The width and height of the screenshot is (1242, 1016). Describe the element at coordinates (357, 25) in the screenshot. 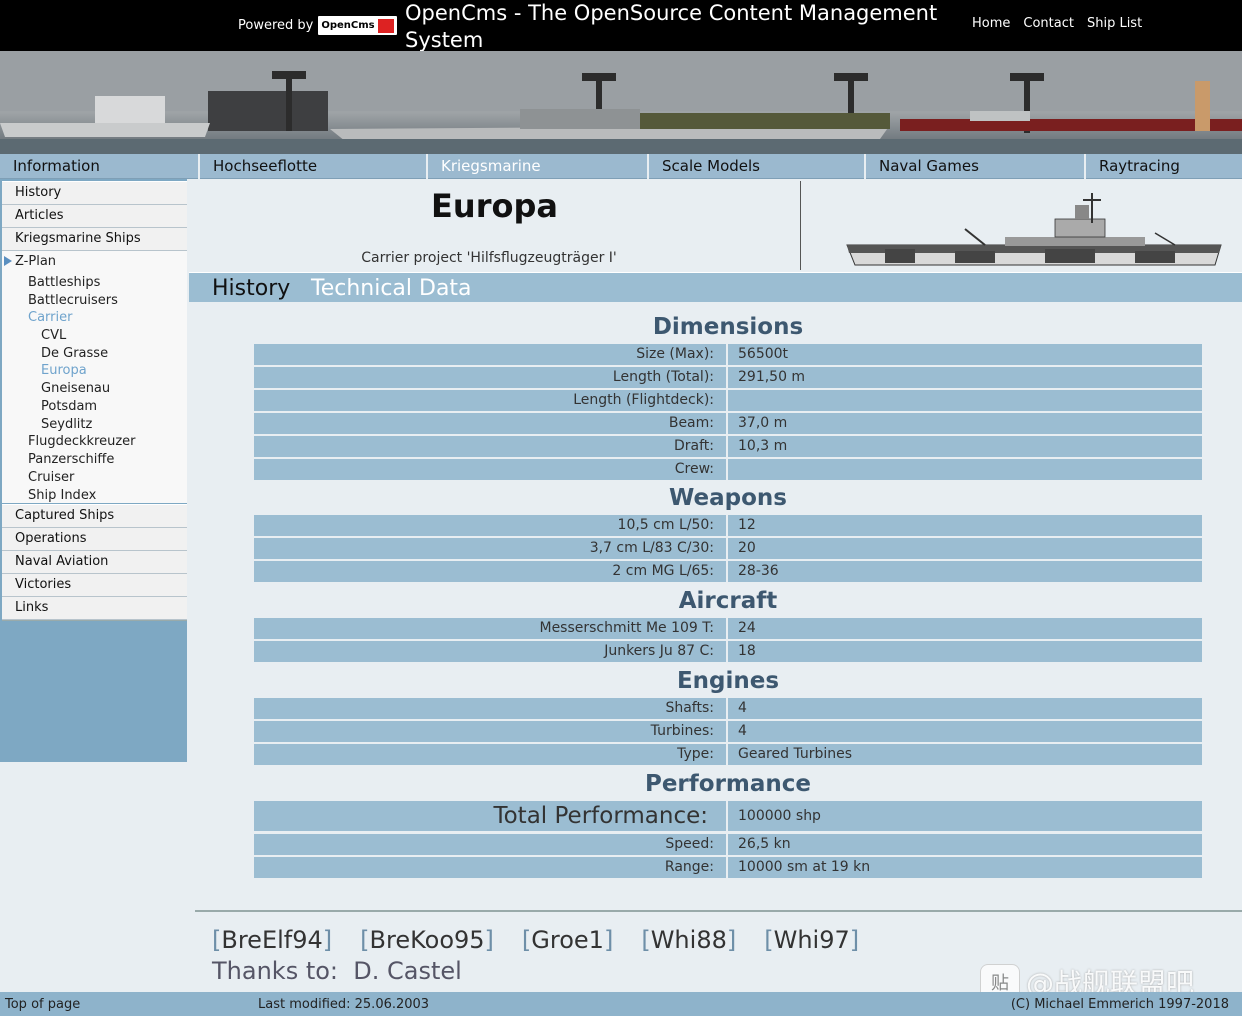

I see `opencms-logo: OpenCms` at that location.